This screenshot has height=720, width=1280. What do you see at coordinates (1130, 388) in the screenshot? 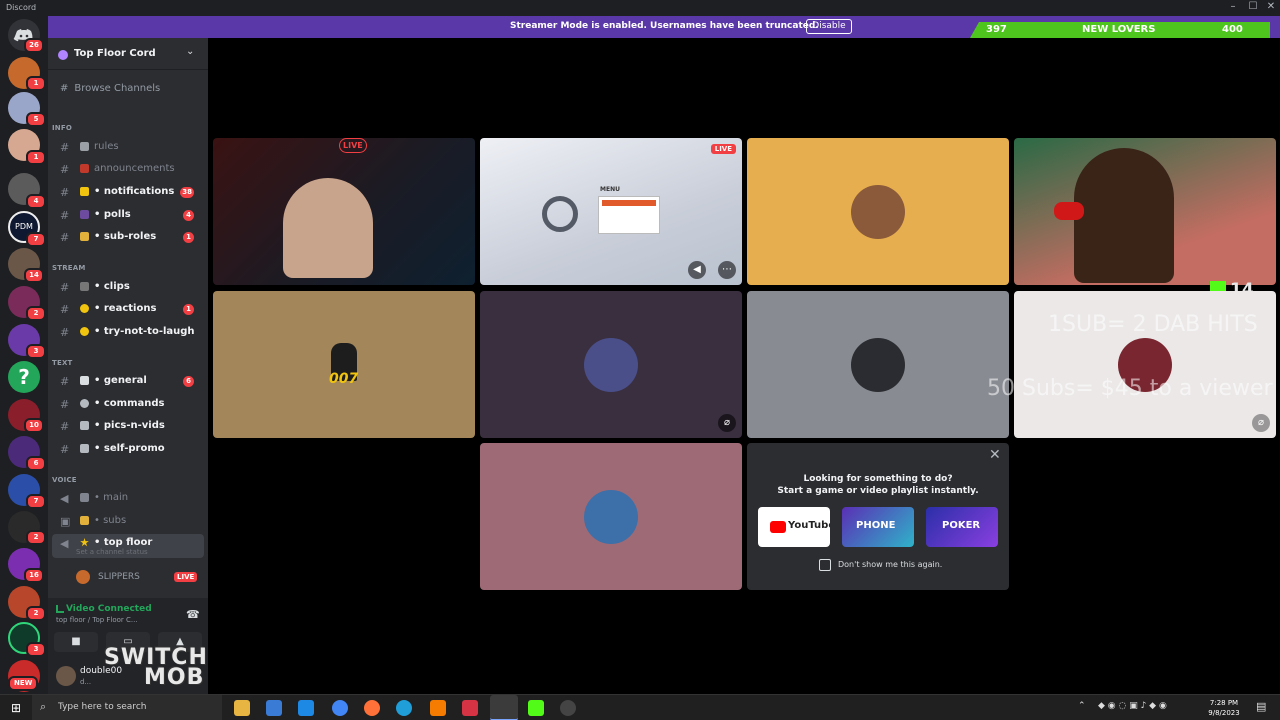
I see `stream-overlay-text: 50 Subs= $45 to a viewer` at bounding box center [1130, 388].